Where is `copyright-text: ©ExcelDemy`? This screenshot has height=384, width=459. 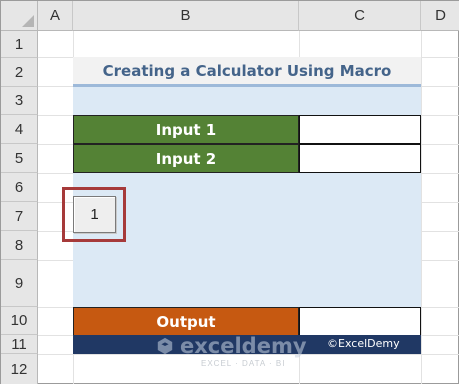 copyright-text: ©ExcelDemy is located at coordinates (363, 343).